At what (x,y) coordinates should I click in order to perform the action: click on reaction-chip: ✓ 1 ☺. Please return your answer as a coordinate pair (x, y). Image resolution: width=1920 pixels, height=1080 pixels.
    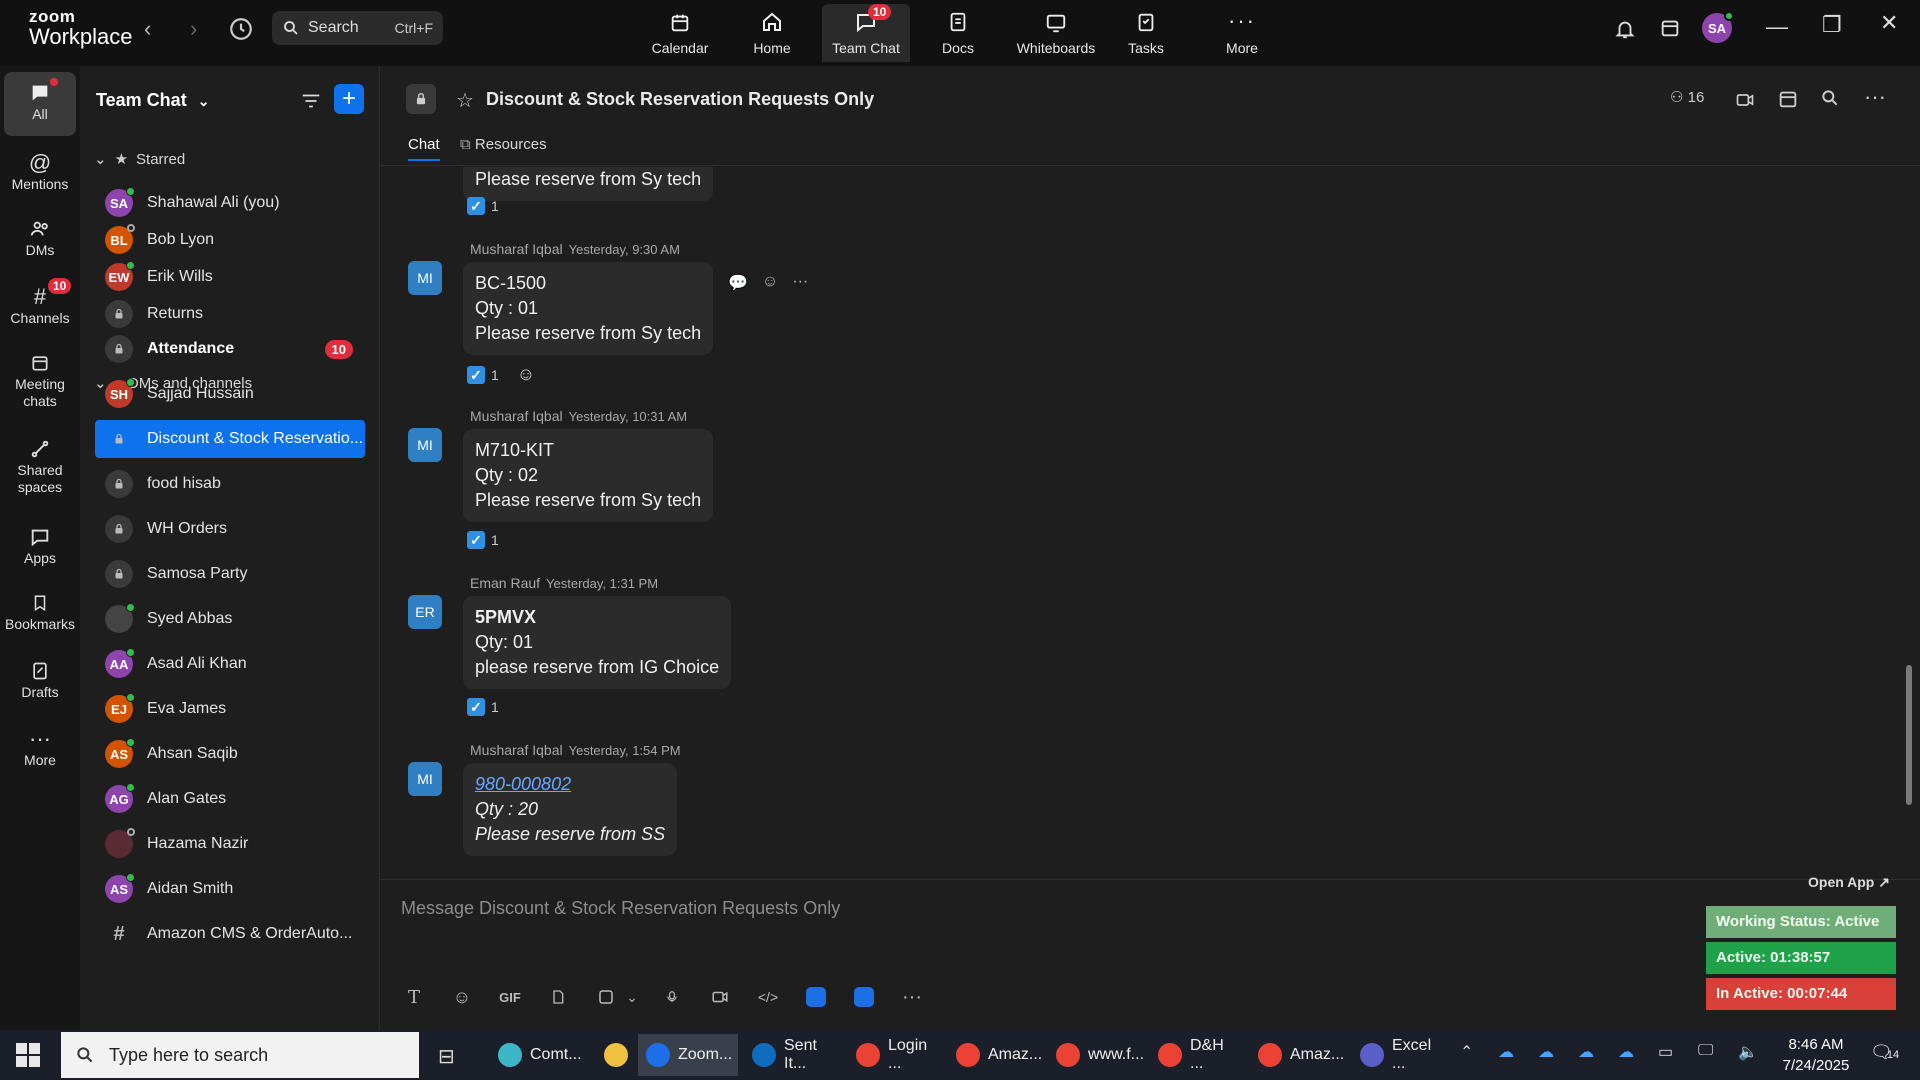
    Looking at the image, I should click on (501, 374).